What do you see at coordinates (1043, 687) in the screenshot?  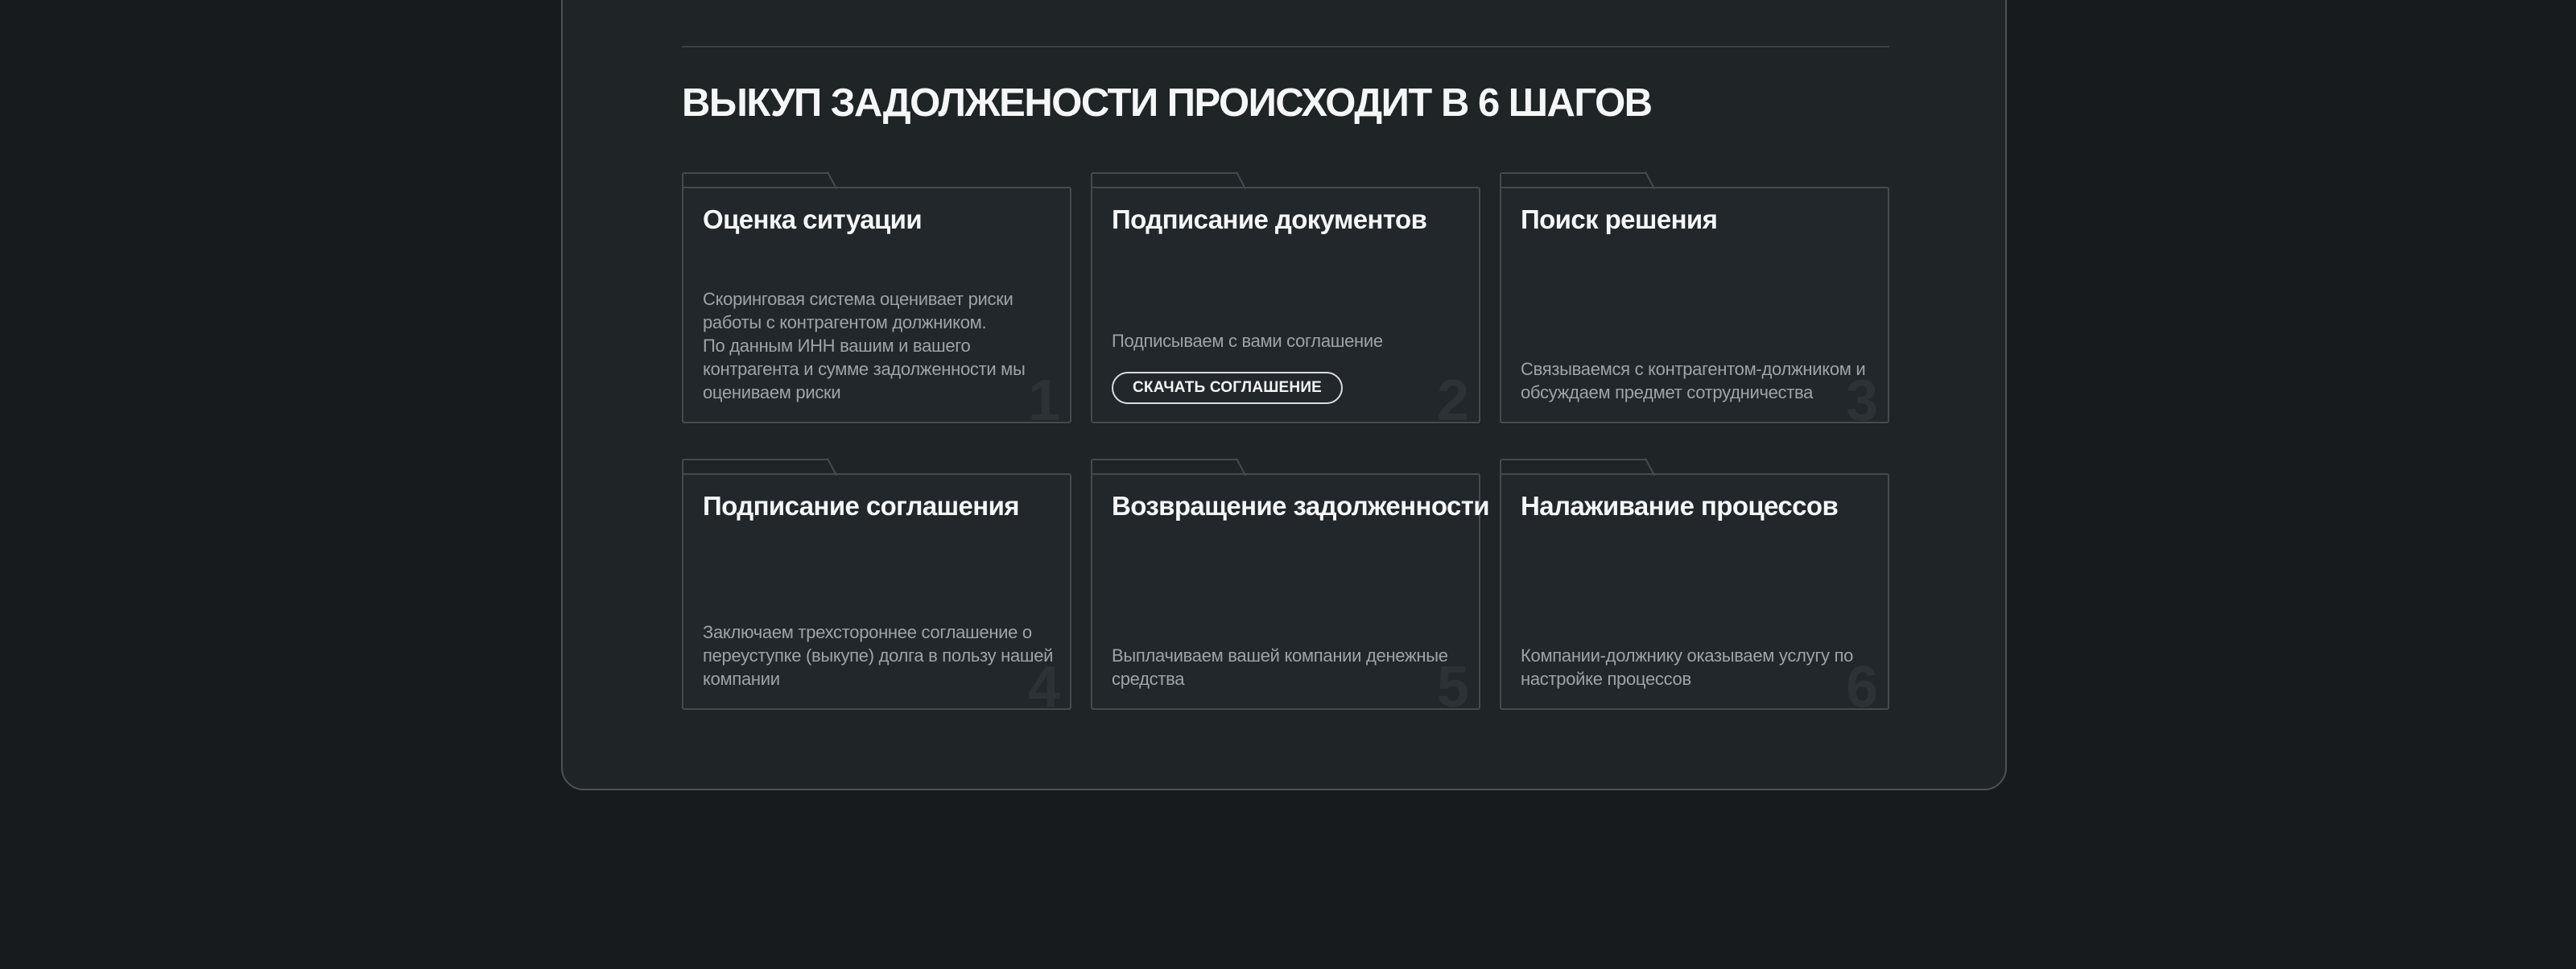 I see `step-number: 4` at bounding box center [1043, 687].